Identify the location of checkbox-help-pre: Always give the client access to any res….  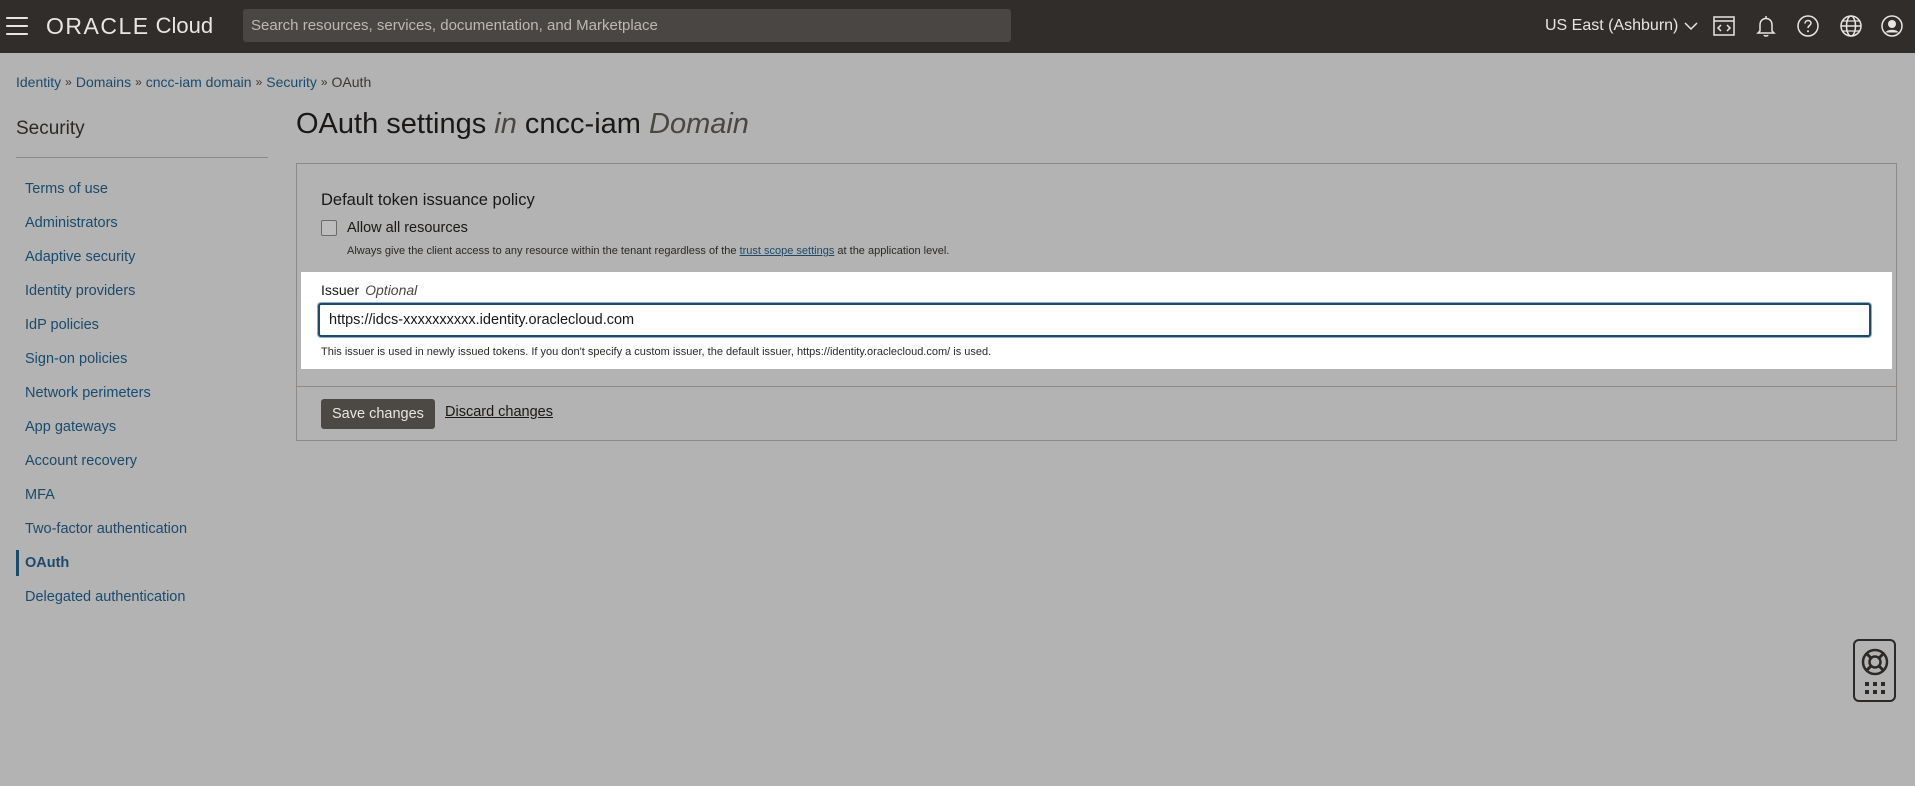
(542, 251).